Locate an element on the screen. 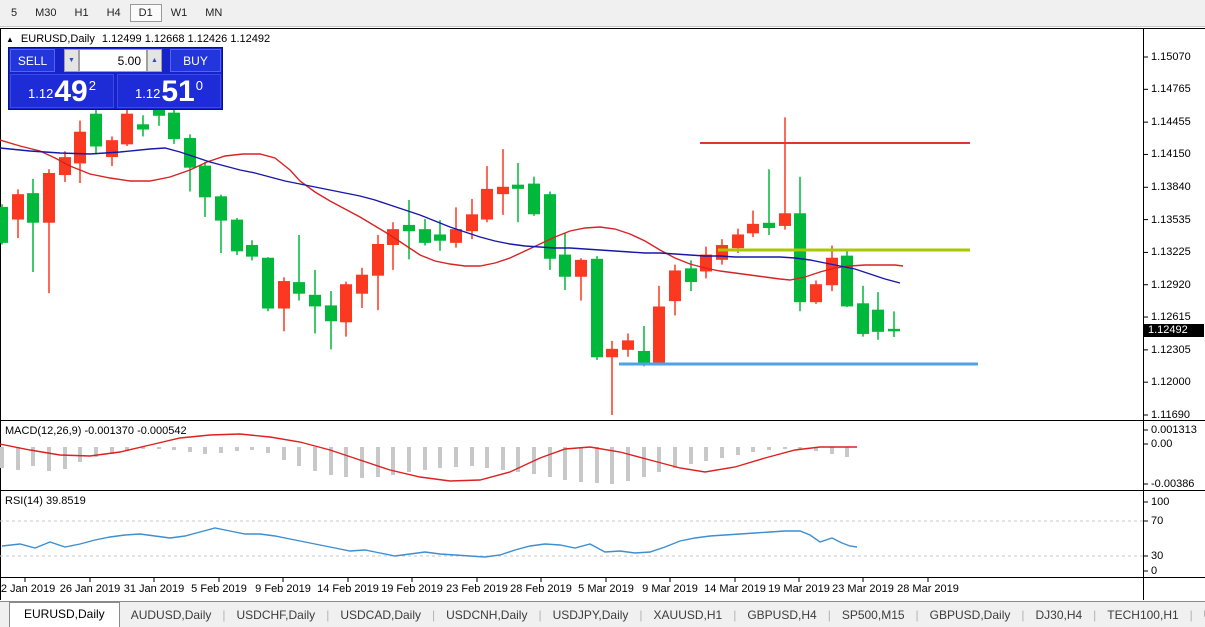  collapse-triangle-icon: ▲ is located at coordinates (10, 39).